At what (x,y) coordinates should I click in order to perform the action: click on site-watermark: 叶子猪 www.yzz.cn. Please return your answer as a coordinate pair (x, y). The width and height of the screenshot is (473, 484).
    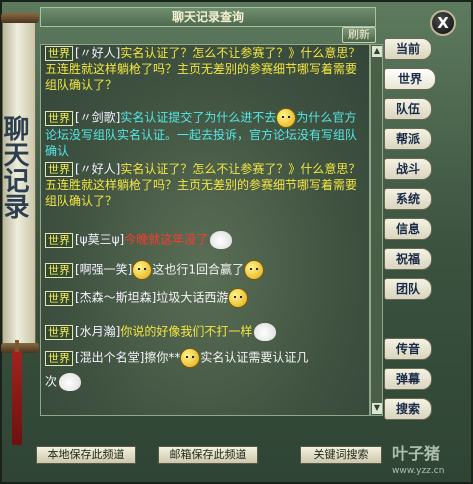
    Looking at the image, I should click on (427, 460).